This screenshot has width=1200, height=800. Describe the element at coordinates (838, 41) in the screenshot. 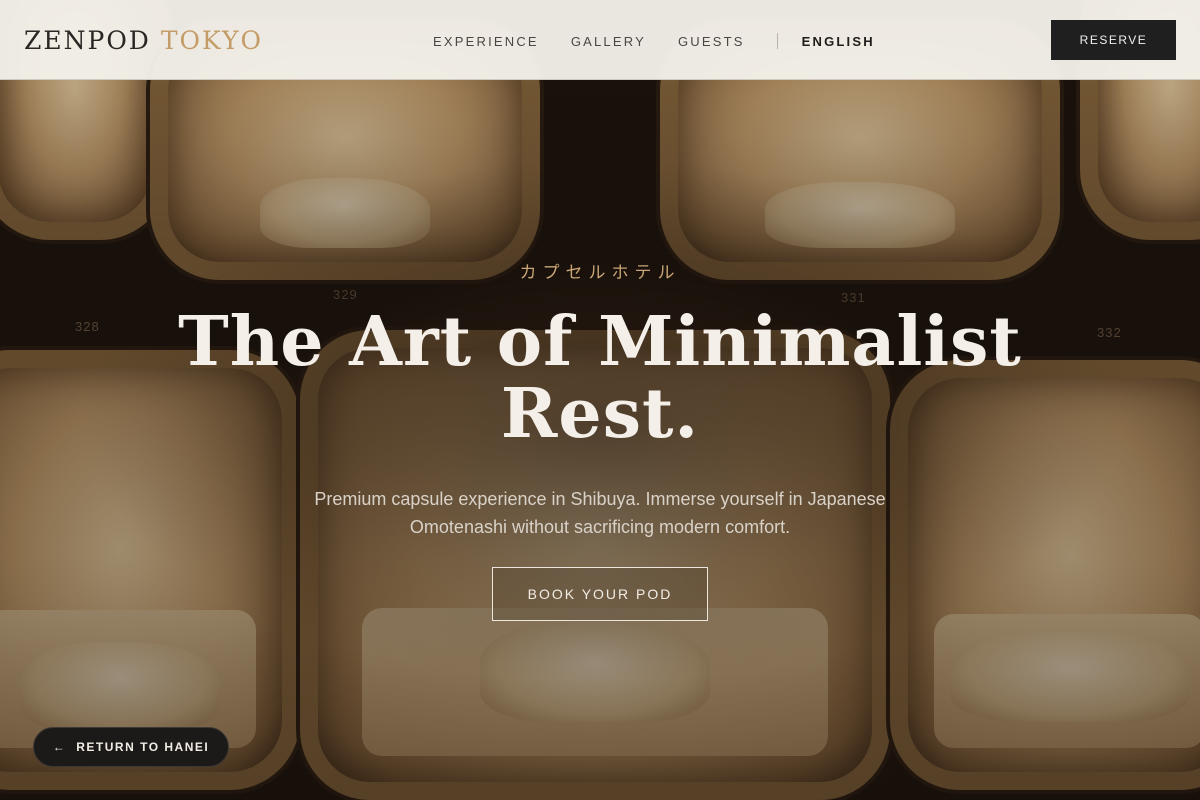

I see `language-selector: ENGLISH` at that location.